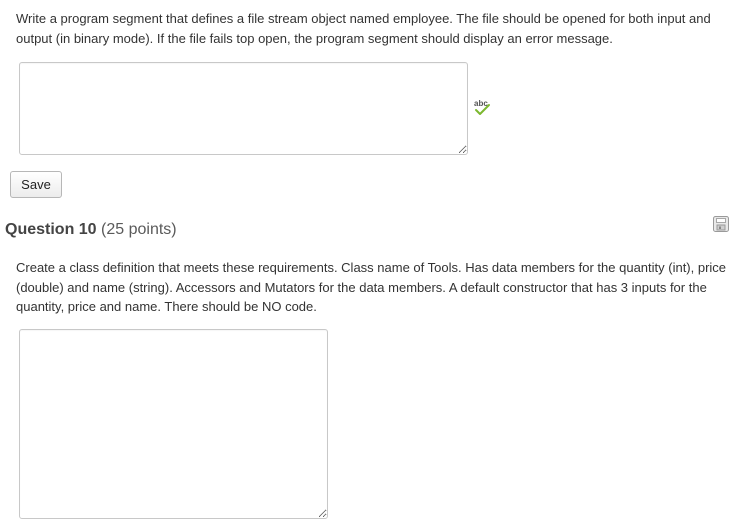  Describe the element at coordinates (243, 108) in the screenshot. I see `question-9-answer-field` at that location.